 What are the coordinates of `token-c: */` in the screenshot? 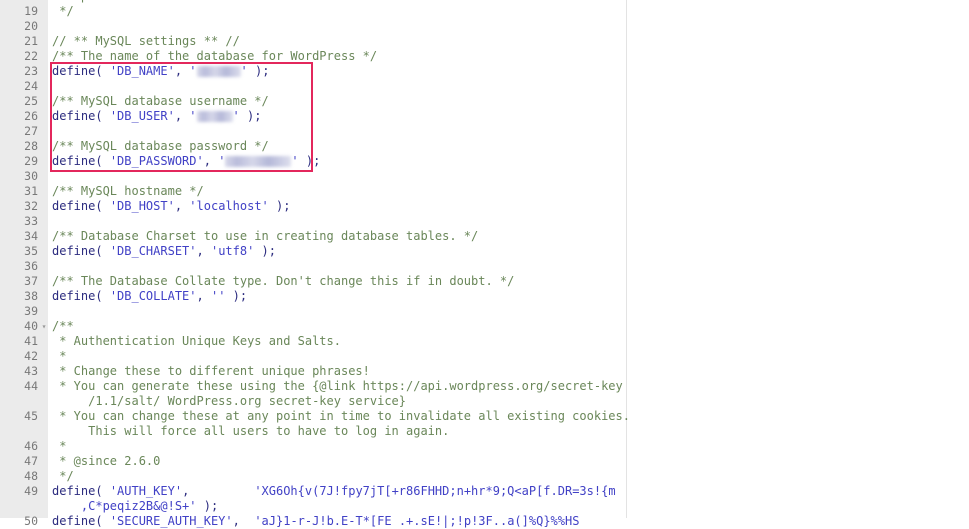 It's located at (63, 476).